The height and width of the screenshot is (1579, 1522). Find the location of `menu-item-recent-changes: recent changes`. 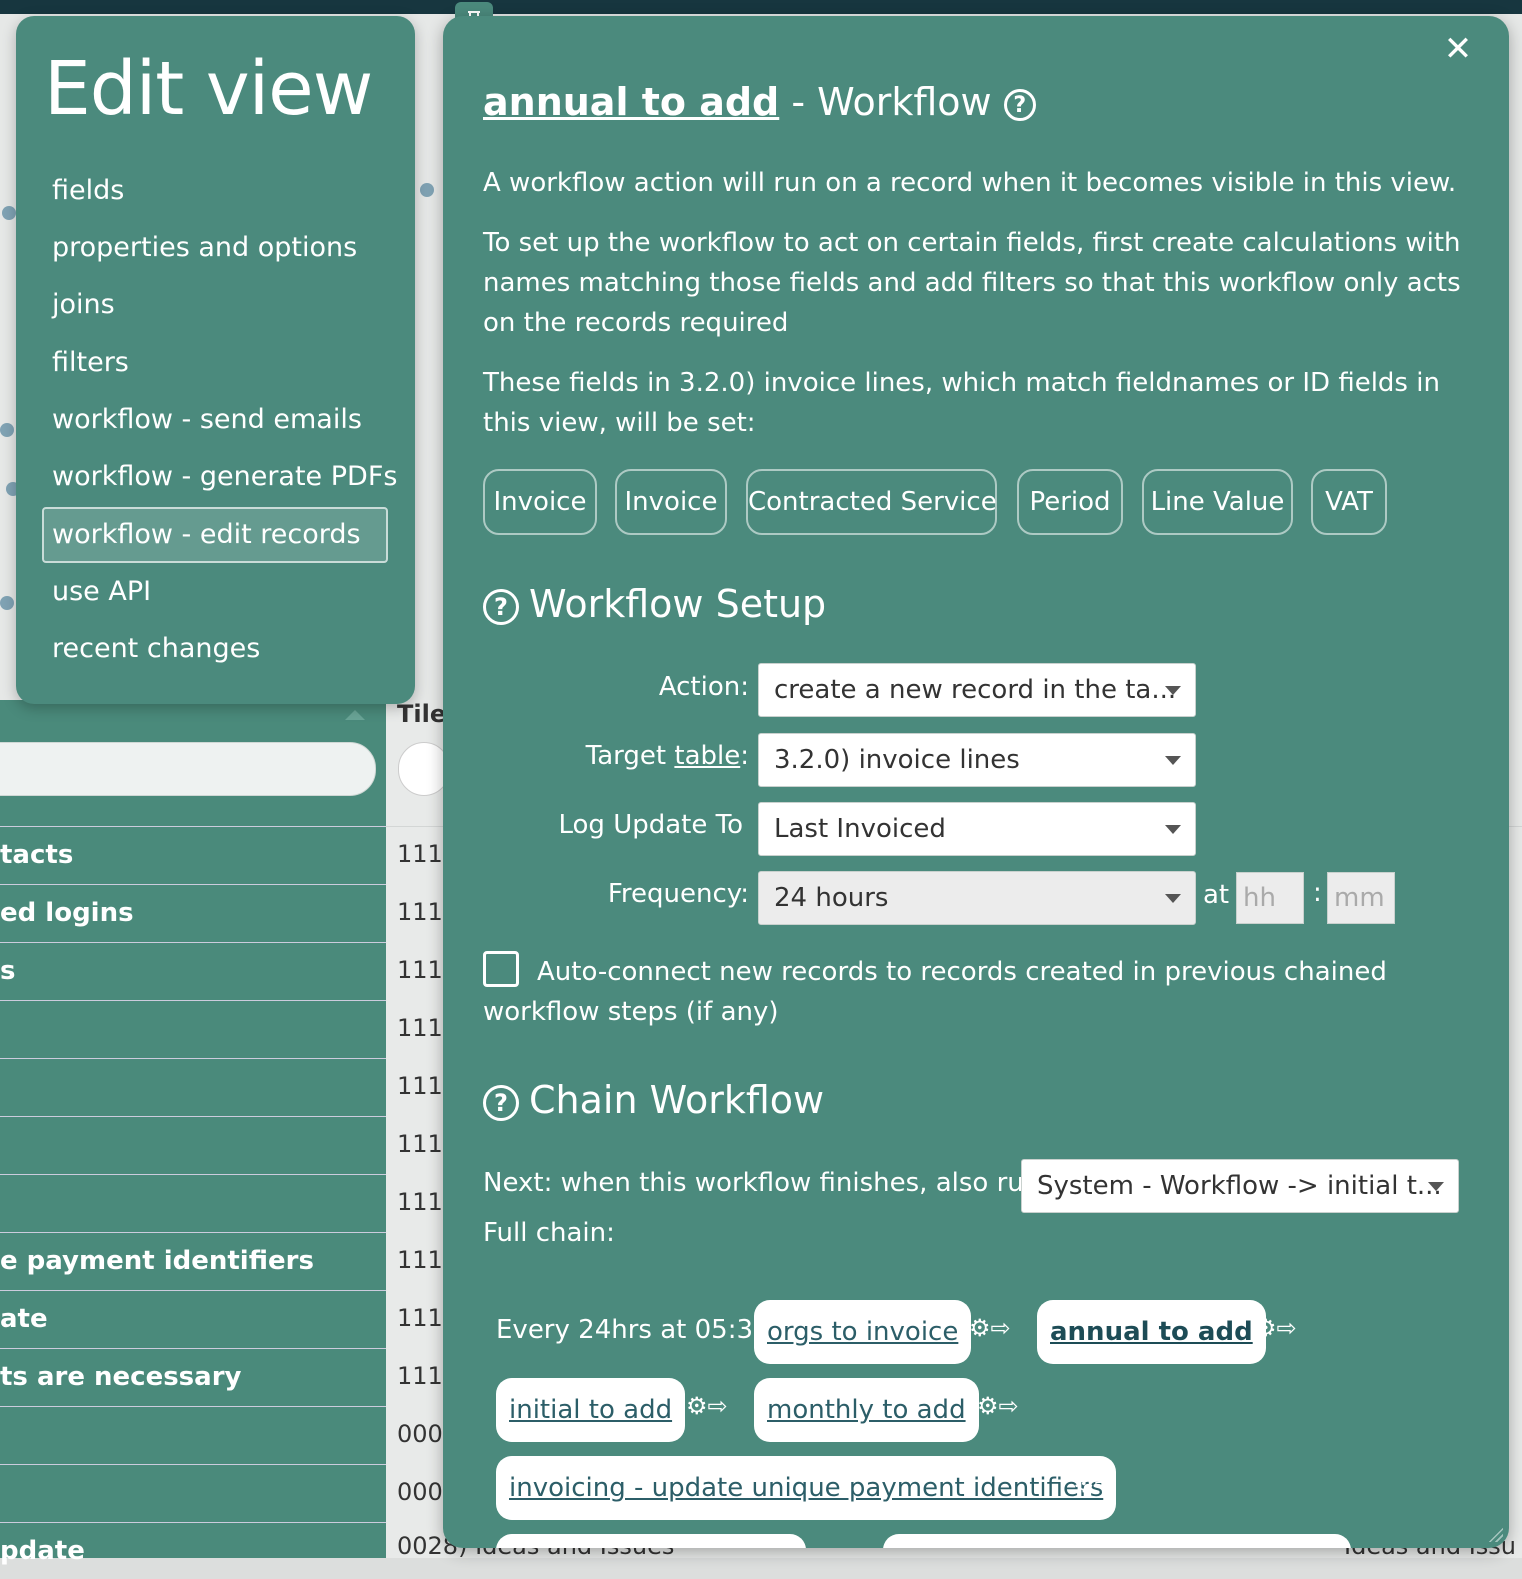

menu-item-recent-changes: recent changes is located at coordinates (215, 650).